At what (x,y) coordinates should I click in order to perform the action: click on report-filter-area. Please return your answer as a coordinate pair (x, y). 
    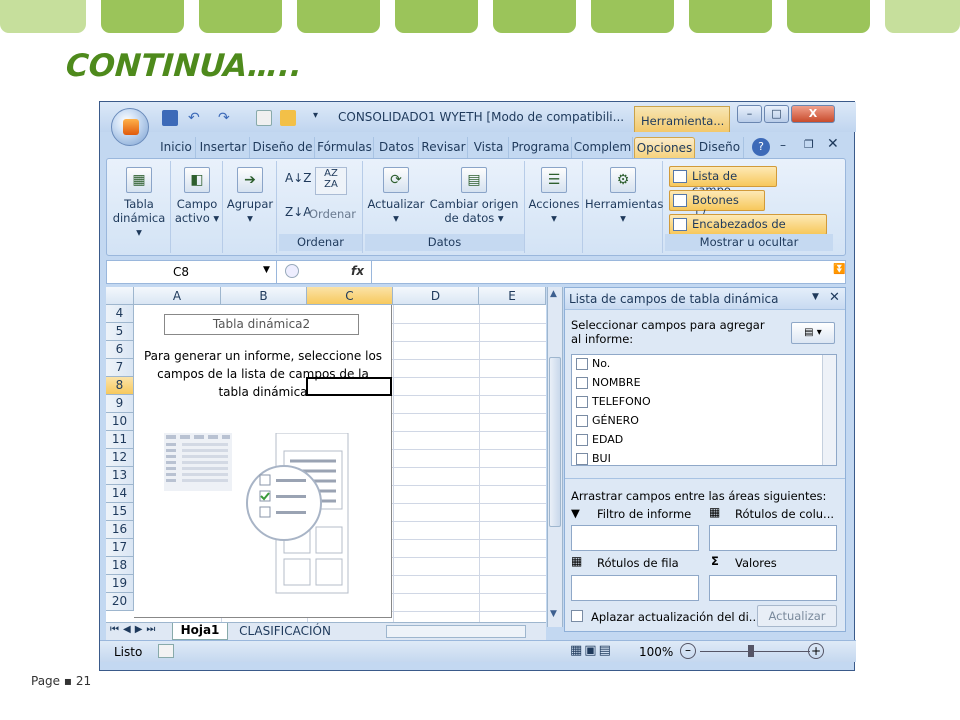
    Looking at the image, I should click on (635, 538).